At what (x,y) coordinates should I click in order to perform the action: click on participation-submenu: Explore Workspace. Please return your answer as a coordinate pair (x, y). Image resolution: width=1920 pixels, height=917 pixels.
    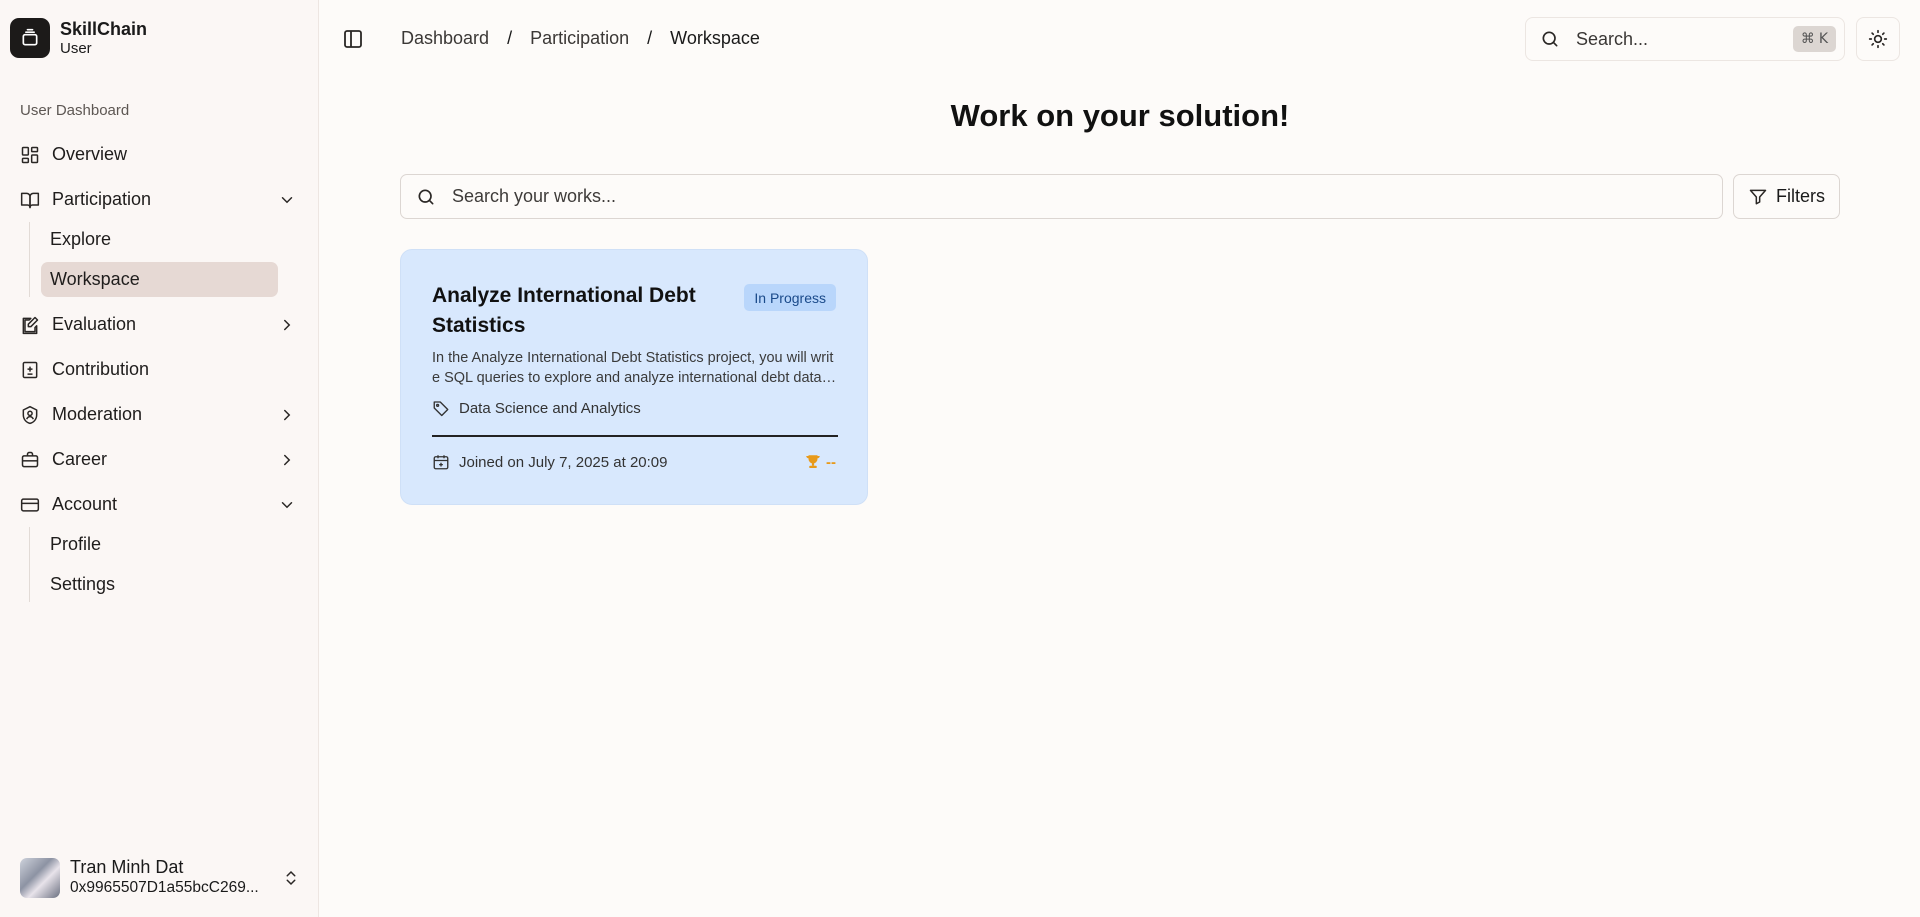
    Looking at the image, I should click on (164, 259).